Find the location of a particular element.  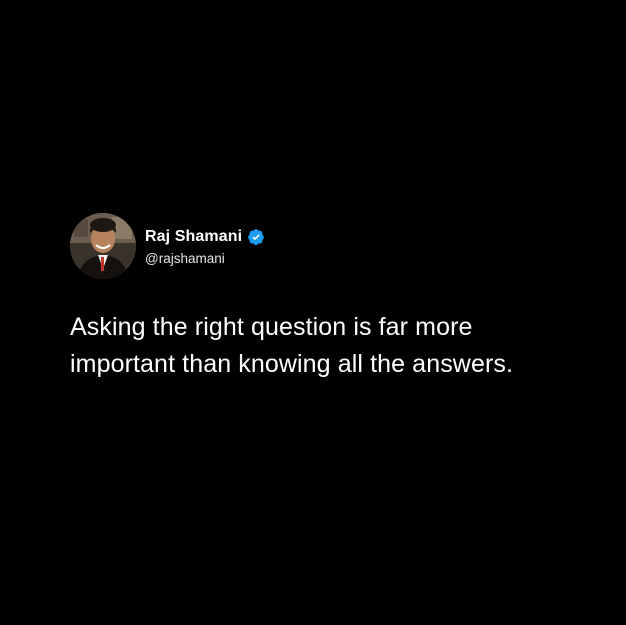

tweet-header: Raj Shamani @rajshamani is located at coordinates (330, 246).